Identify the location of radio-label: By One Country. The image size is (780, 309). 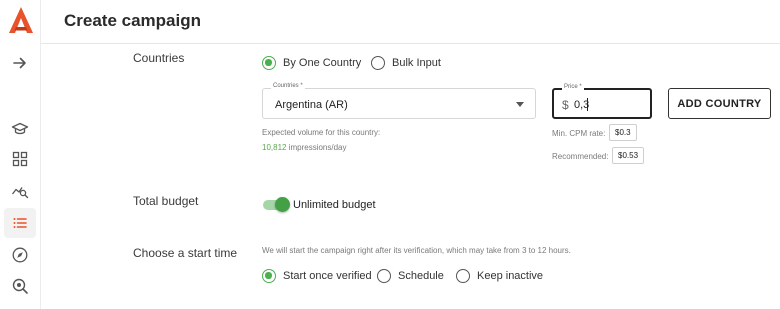
(322, 63).